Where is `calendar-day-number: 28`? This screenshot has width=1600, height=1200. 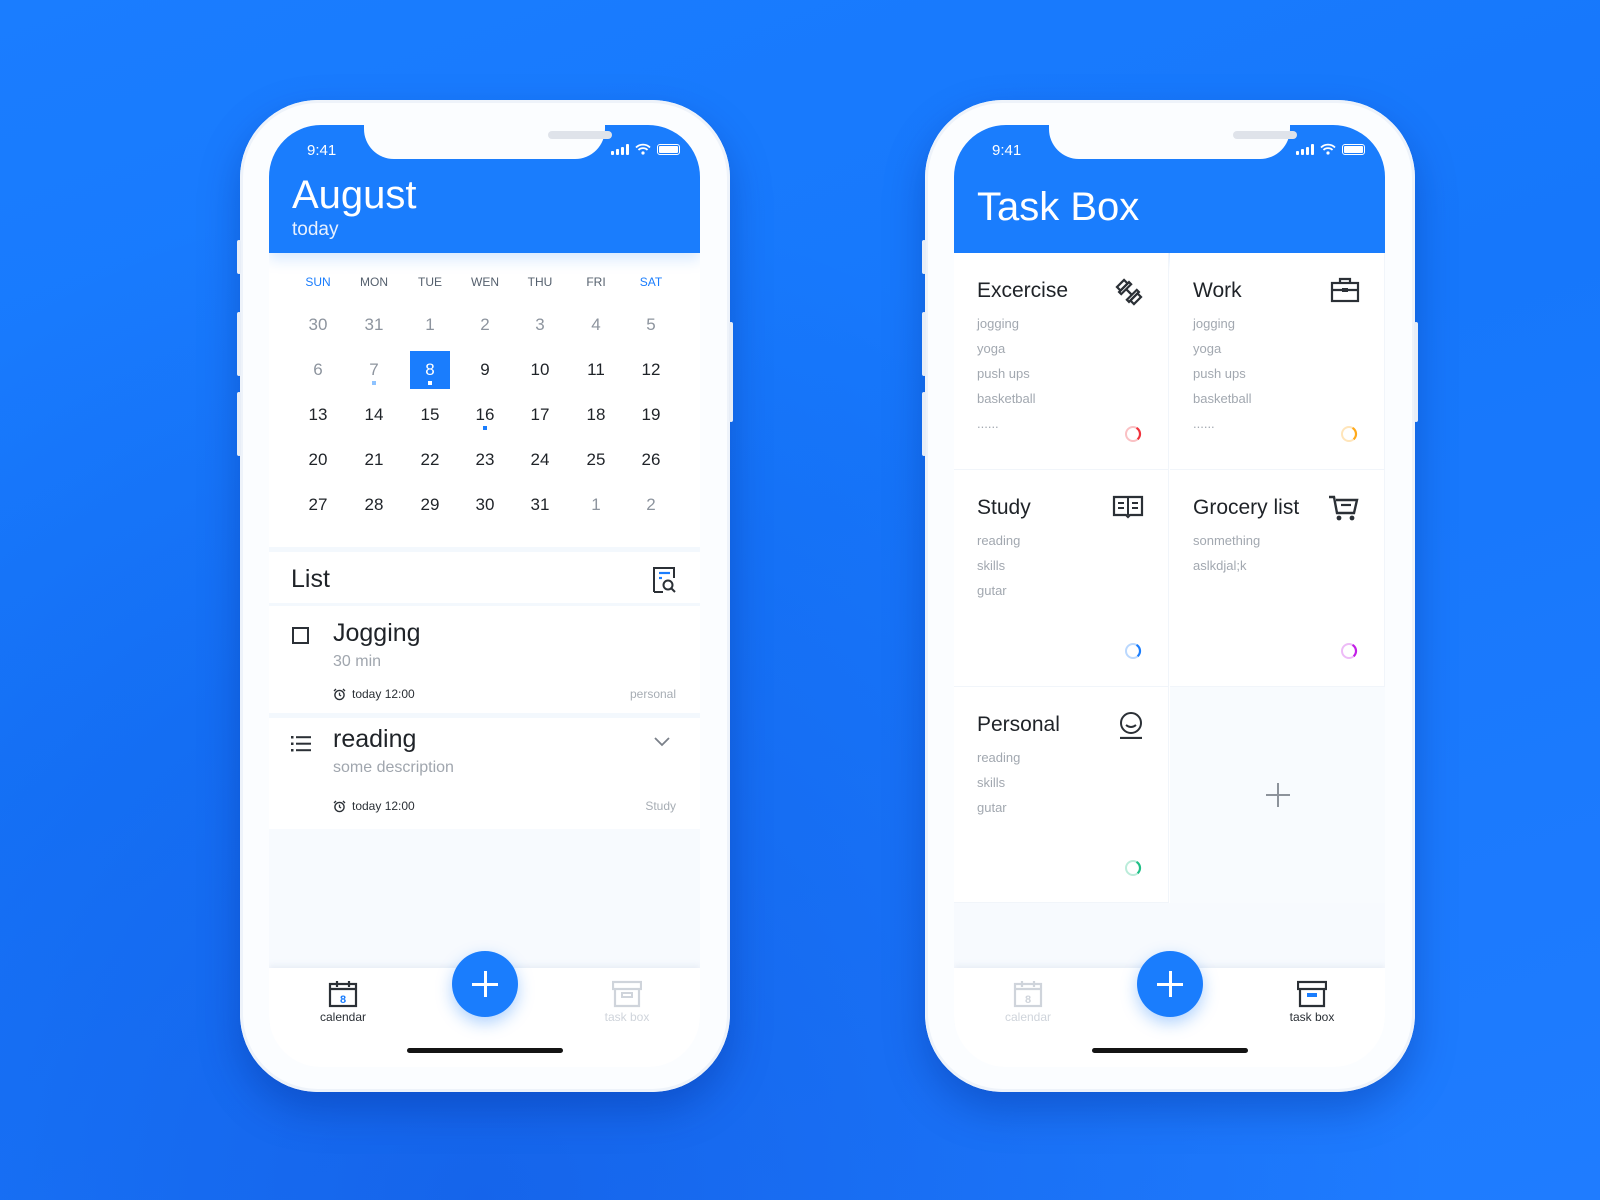
calendar-day-number: 28 is located at coordinates (374, 504).